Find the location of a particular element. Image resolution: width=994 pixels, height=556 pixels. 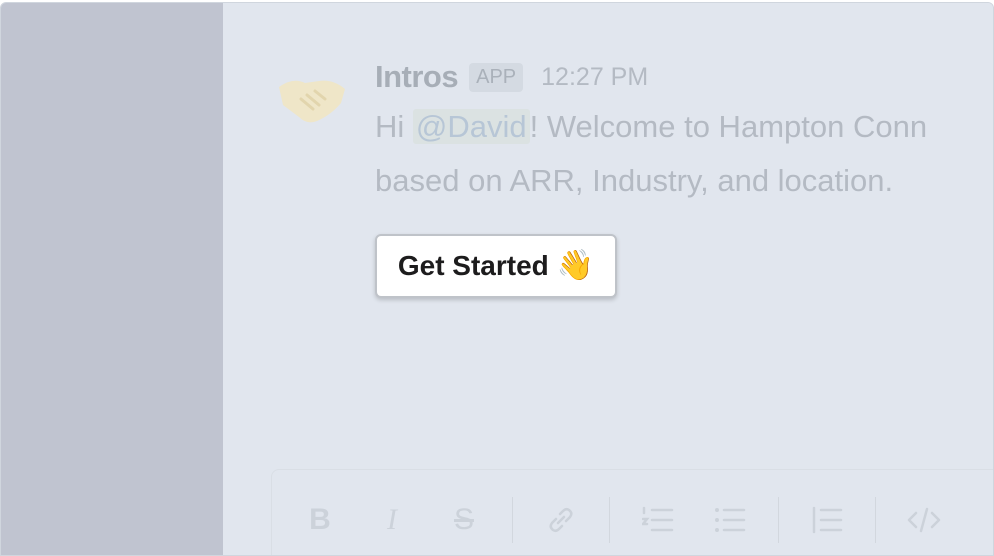

get-started-label: Get Started is located at coordinates (473, 265).